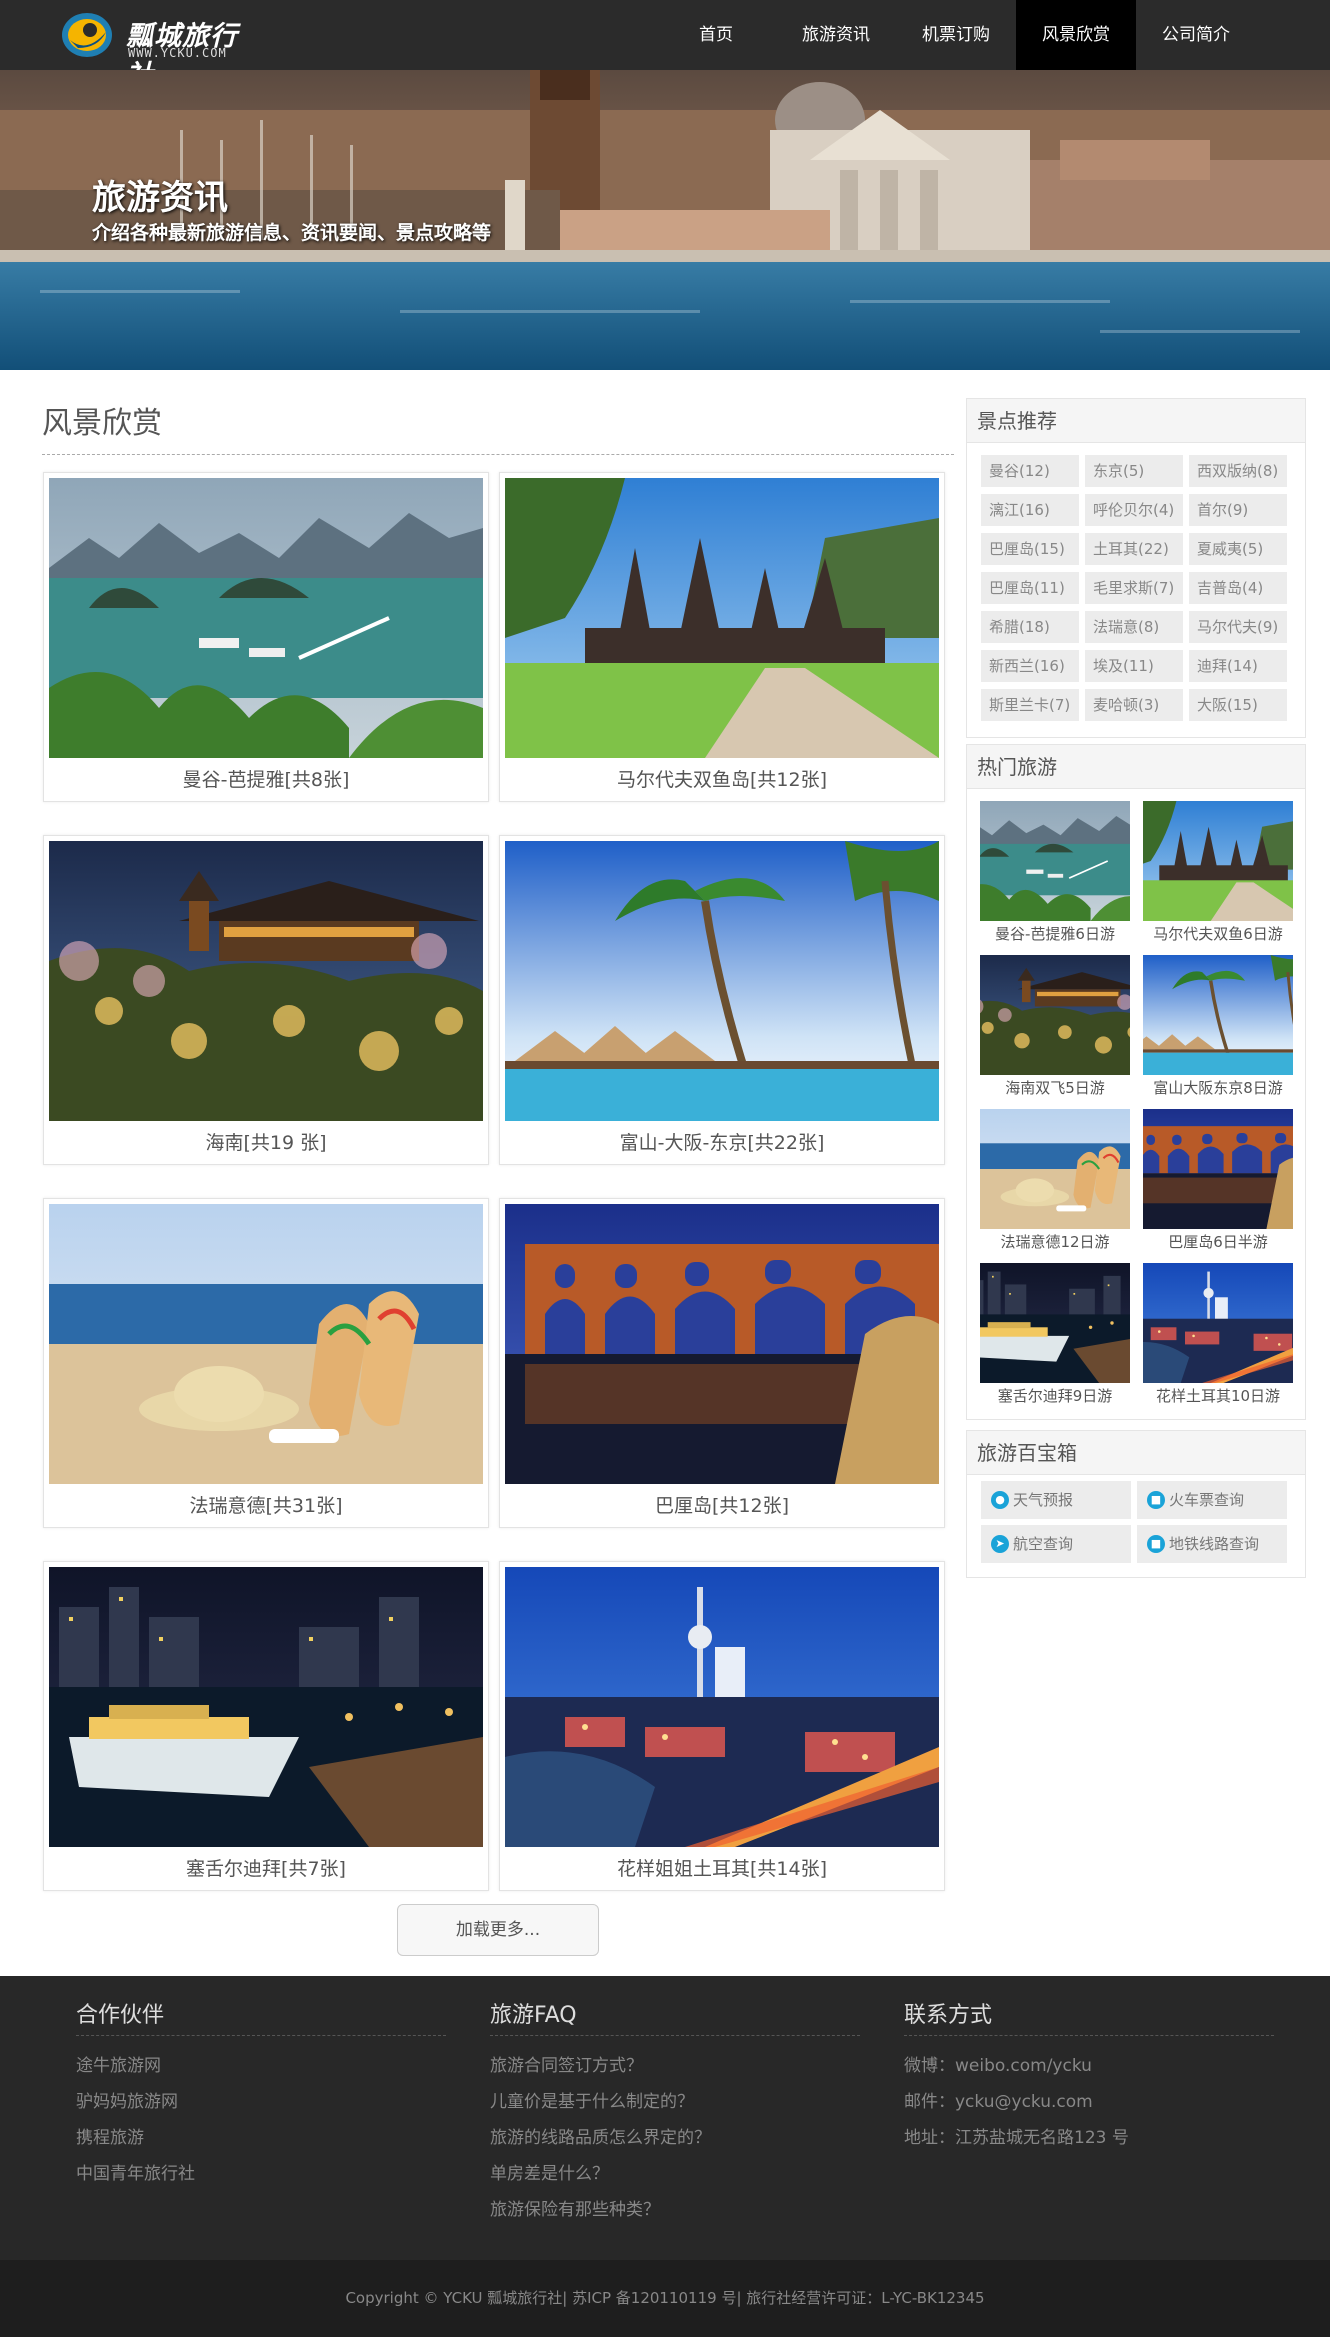 The width and height of the screenshot is (1330, 2337). I want to click on scenic-tag: 迪拜(14), so click(1238, 666).